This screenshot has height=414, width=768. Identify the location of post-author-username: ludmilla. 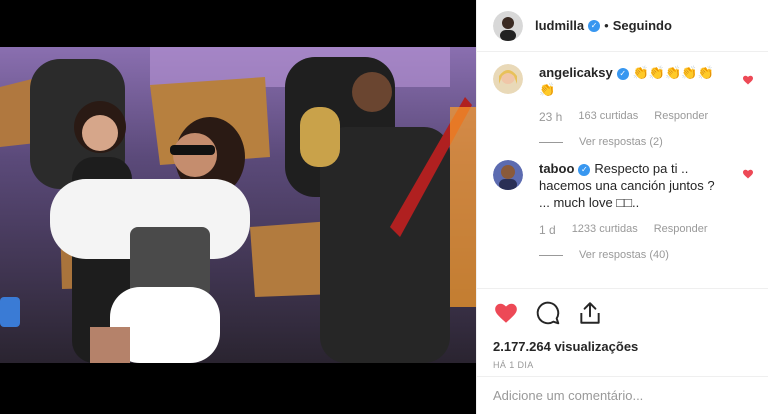
(559, 25).